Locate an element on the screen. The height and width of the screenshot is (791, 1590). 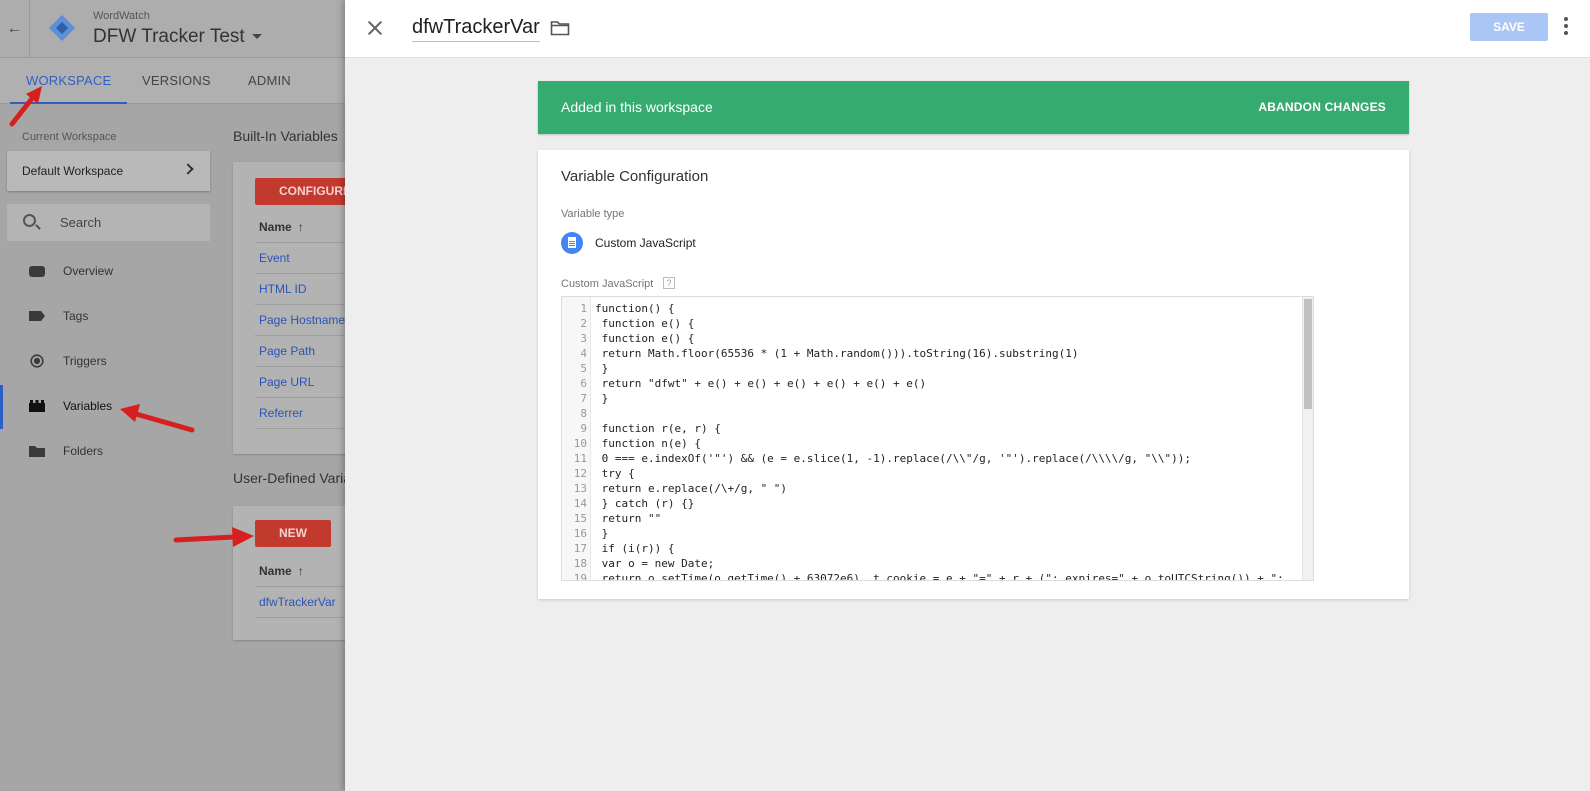
variable-link-referrer: Referrer is located at coordinates (281, 413).